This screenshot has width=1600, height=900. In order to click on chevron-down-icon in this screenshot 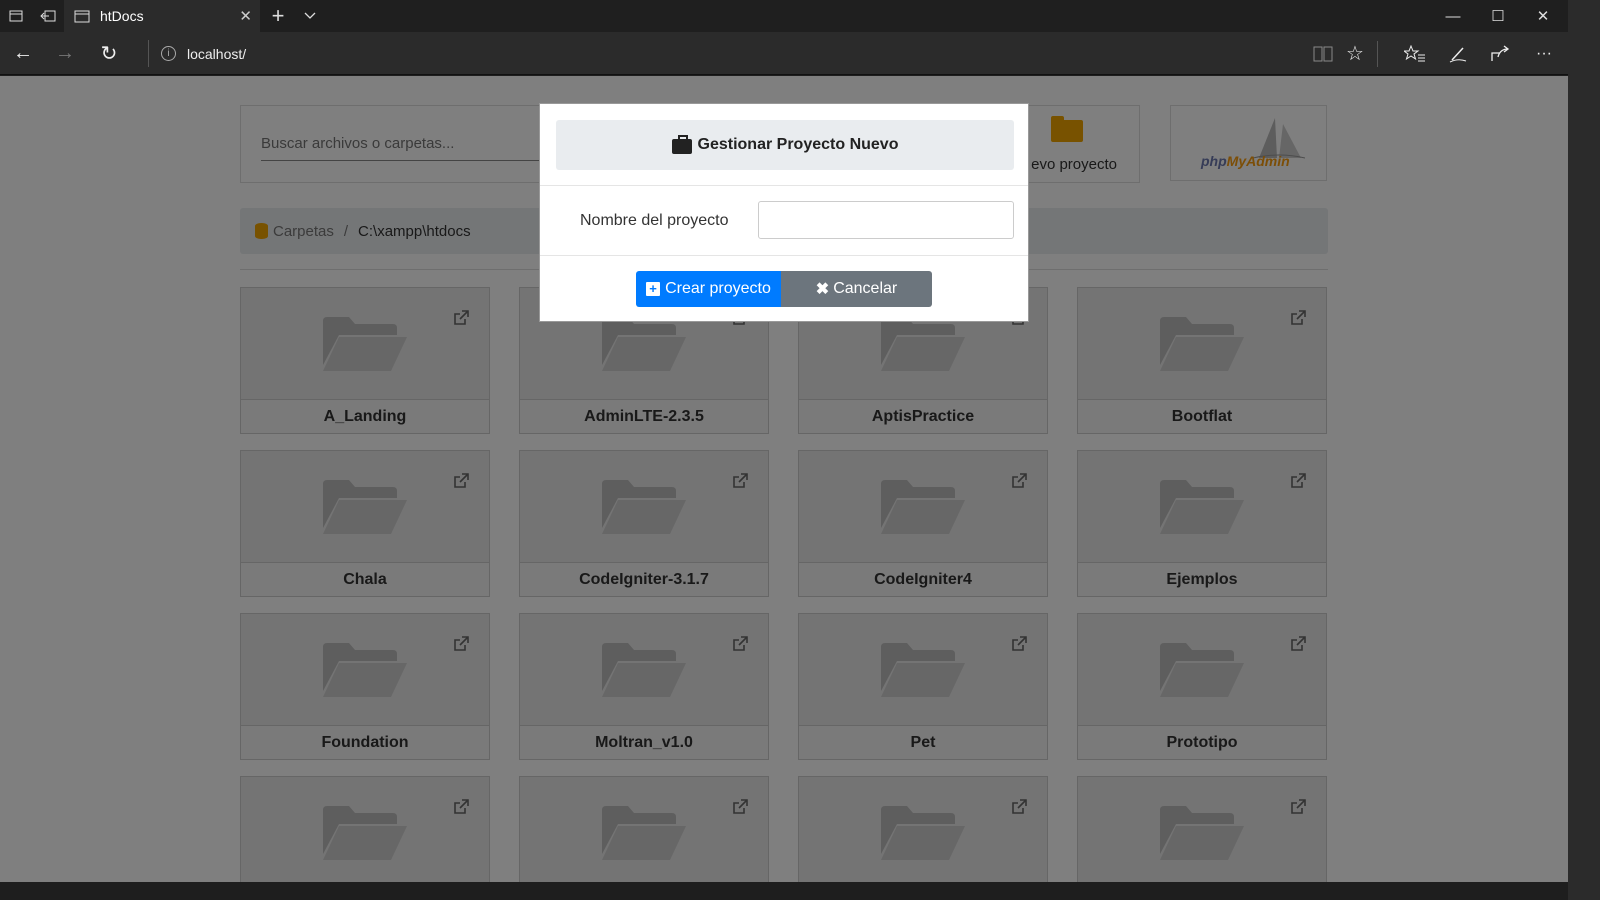, I will do `click(310, 16)`.